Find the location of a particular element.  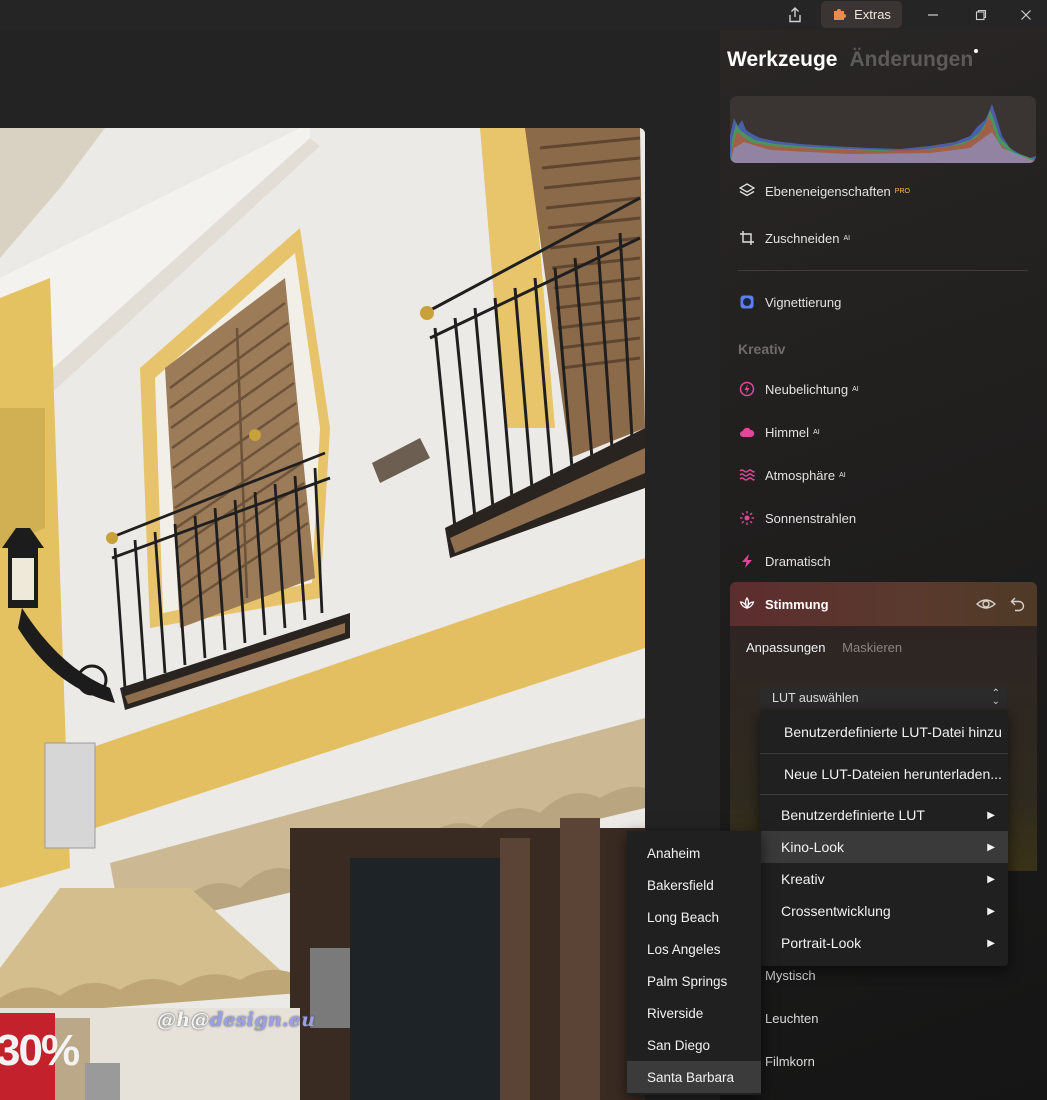

close-icon is located at coordinates (1026, 15).